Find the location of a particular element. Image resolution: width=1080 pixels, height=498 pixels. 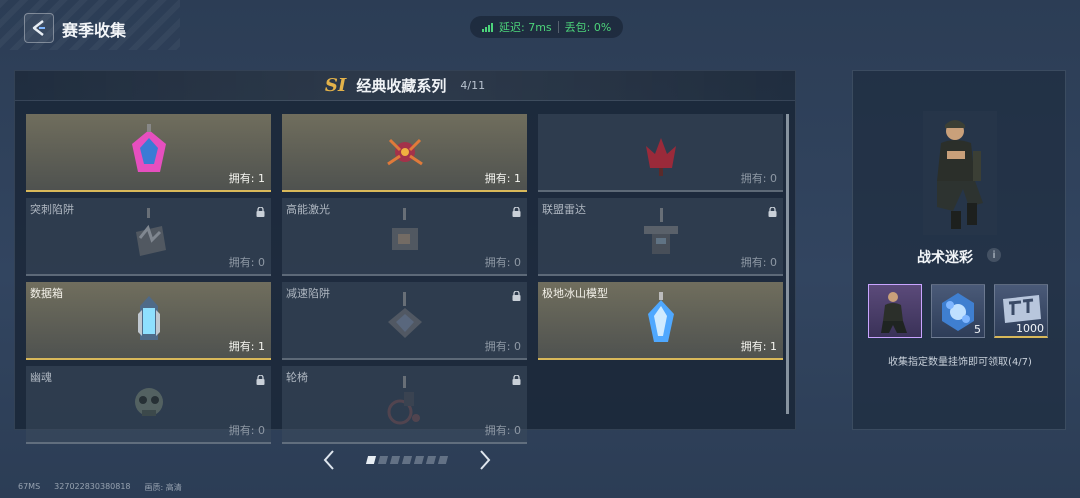

series-title: 经典收藏系列 is located at coordinates (401, 86).